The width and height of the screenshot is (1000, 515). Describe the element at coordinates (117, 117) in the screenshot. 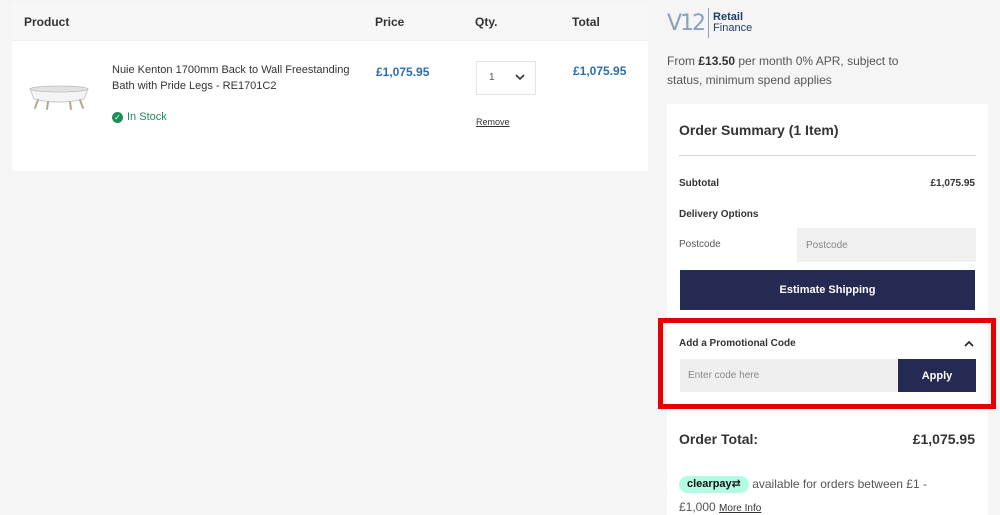

I see `check-circle-icon: ✓` at that location.